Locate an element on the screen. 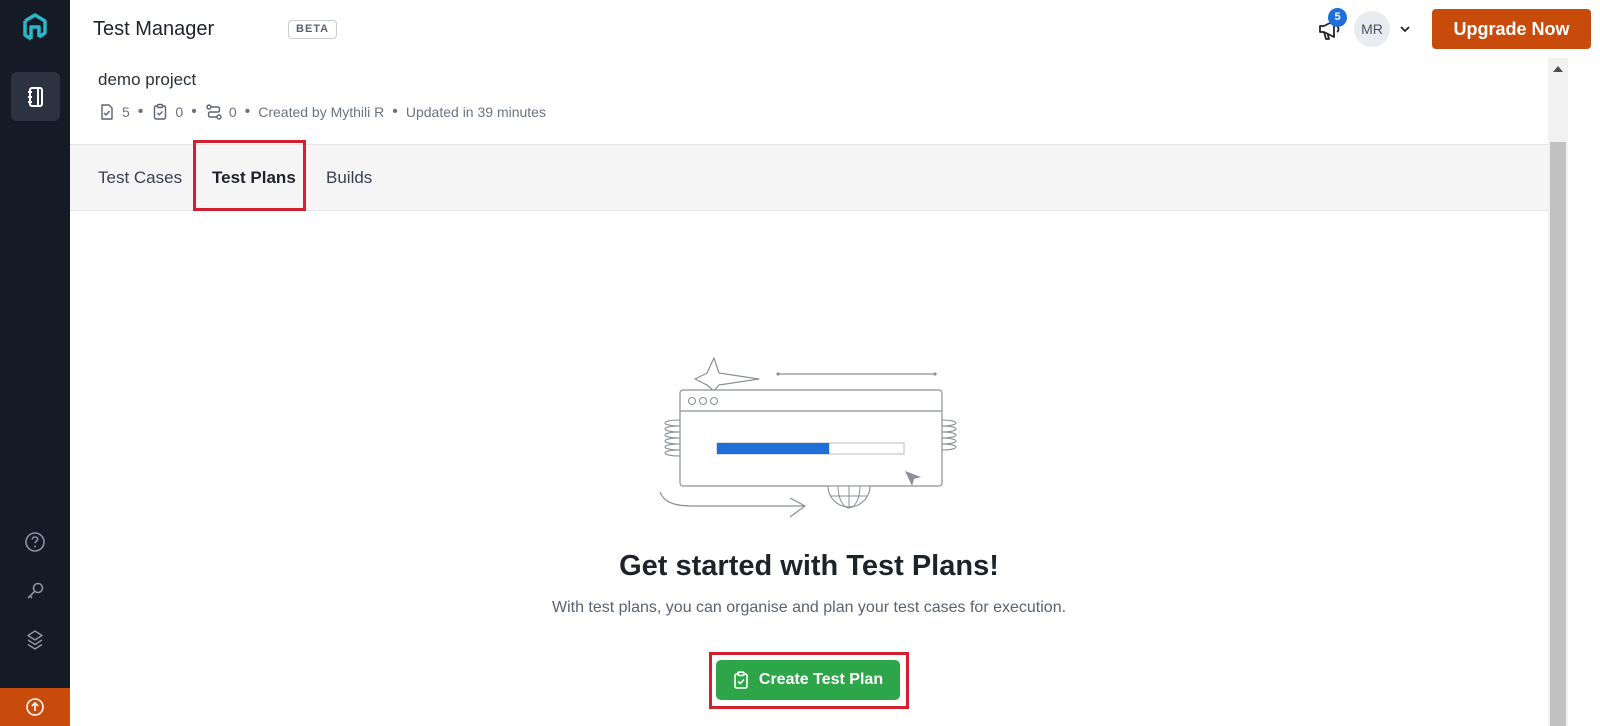  avatar: MR is located at coordinates (1372, 29).